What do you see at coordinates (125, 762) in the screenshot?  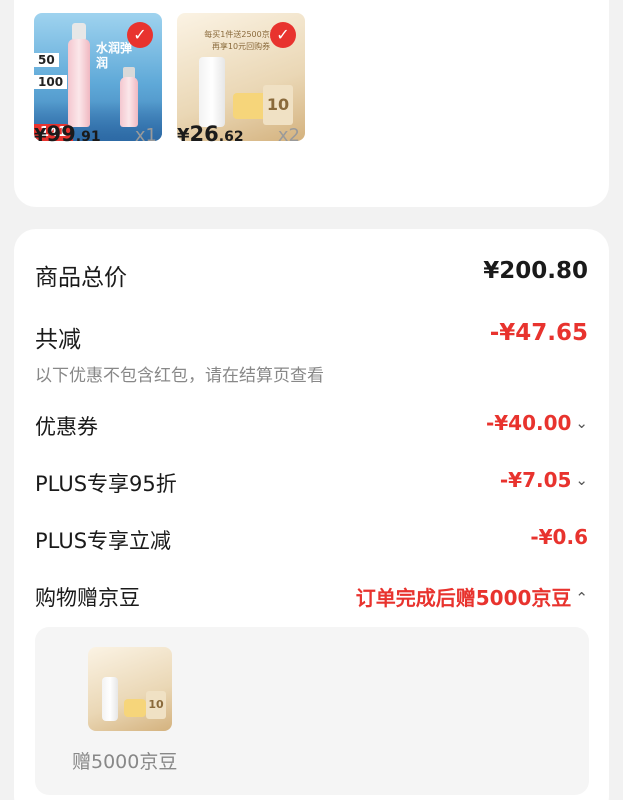 I see `gift-beans-label: 赠5000京豆` at bounding box center [125, 762].